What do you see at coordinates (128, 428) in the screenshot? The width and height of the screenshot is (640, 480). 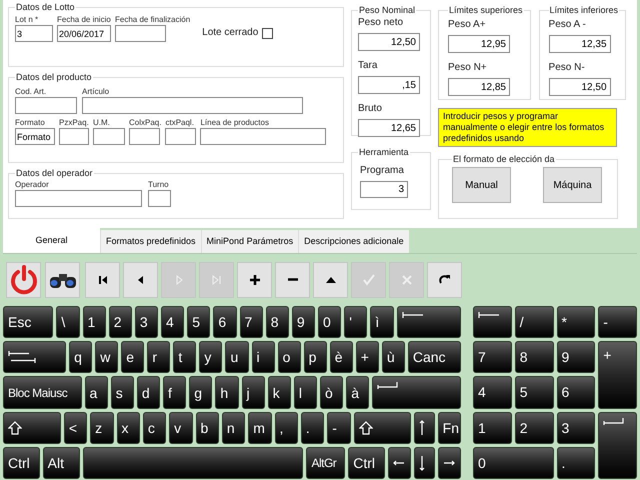 I see `keyboard-key: x` at bounding box center [128, 428].